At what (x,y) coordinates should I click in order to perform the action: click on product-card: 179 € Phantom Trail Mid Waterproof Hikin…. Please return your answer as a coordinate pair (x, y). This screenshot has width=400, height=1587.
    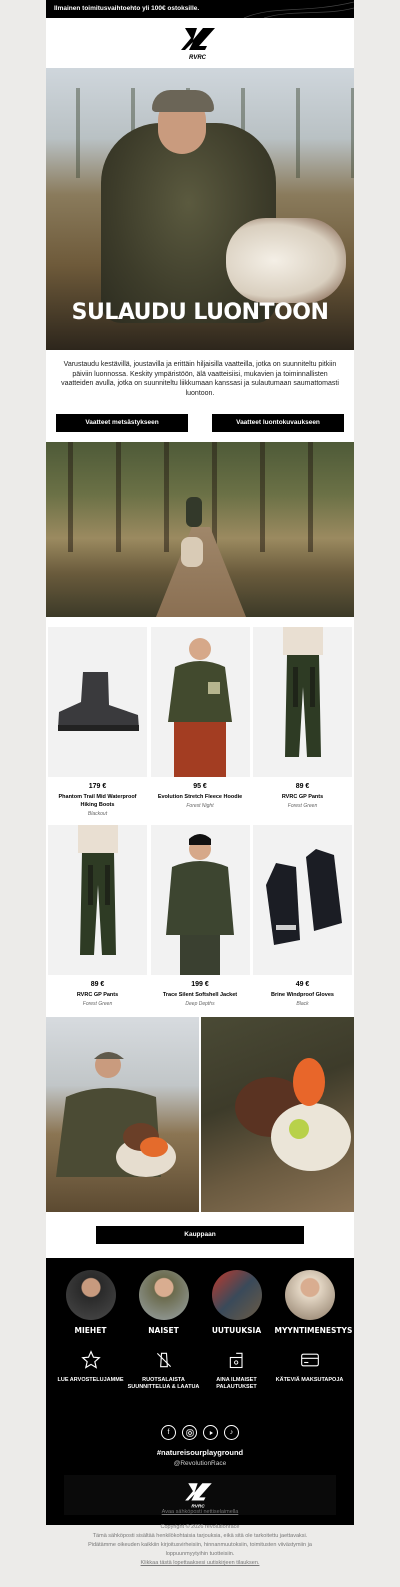
    Looking at the image, I should click on (97, 722).